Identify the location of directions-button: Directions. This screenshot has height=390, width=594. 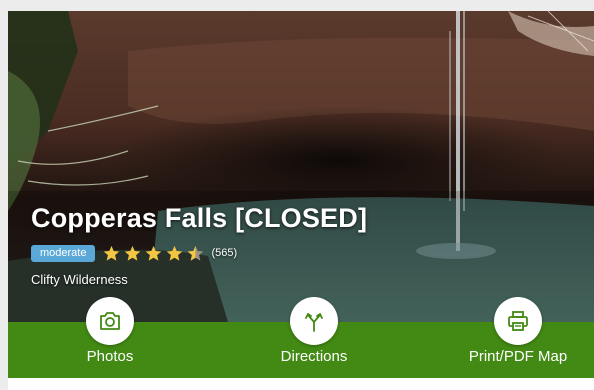
(314, 337).